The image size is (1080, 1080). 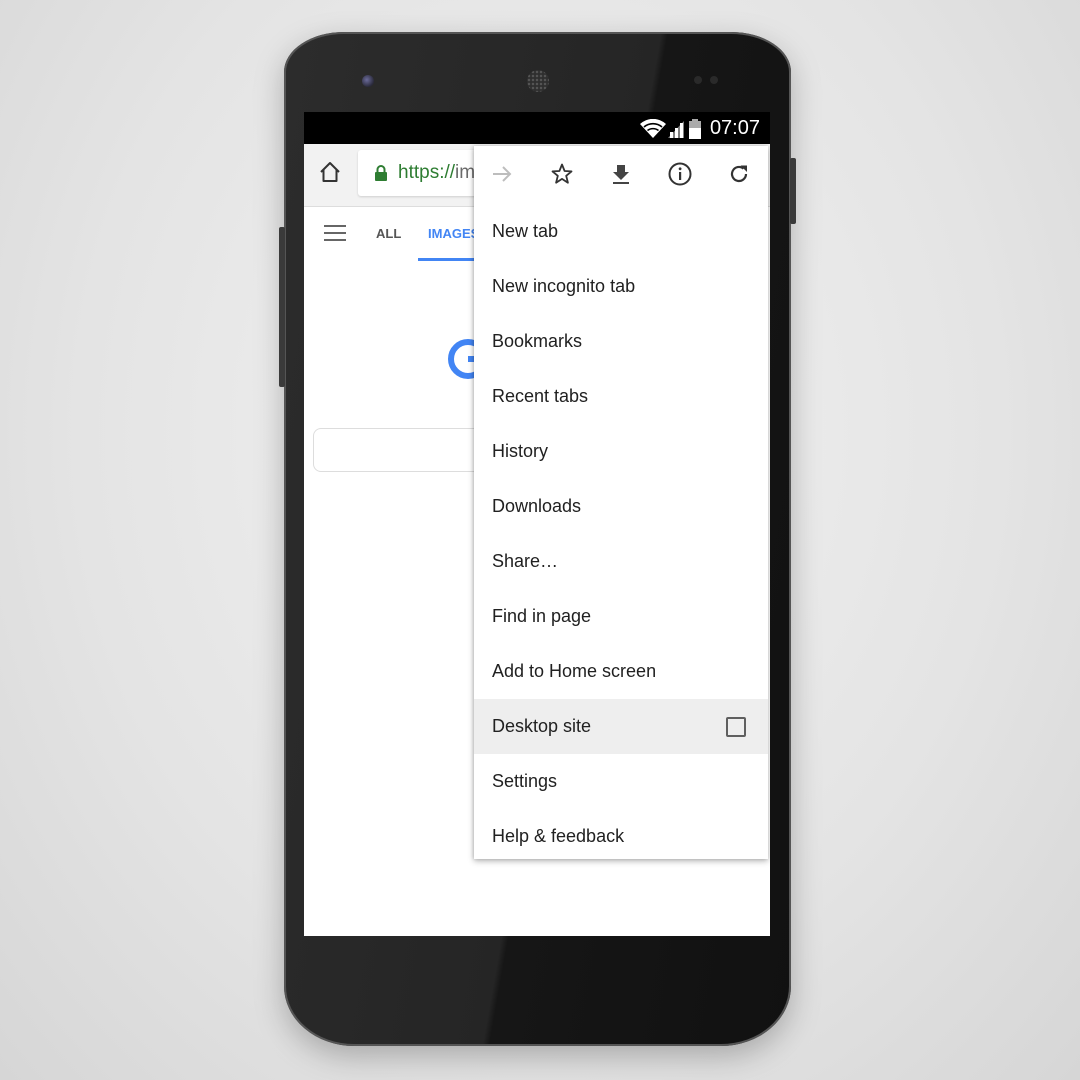 What do you see at coordinates (542, 616) in the screenshot?
I see `menu-item-label: Find in page` at bounding box center [542, 616].